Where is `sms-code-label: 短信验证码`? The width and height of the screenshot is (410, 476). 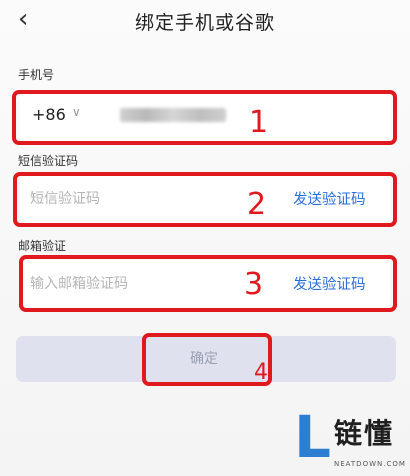 sms-code-label: 短信验证码 is located at coordinates (48, 161).